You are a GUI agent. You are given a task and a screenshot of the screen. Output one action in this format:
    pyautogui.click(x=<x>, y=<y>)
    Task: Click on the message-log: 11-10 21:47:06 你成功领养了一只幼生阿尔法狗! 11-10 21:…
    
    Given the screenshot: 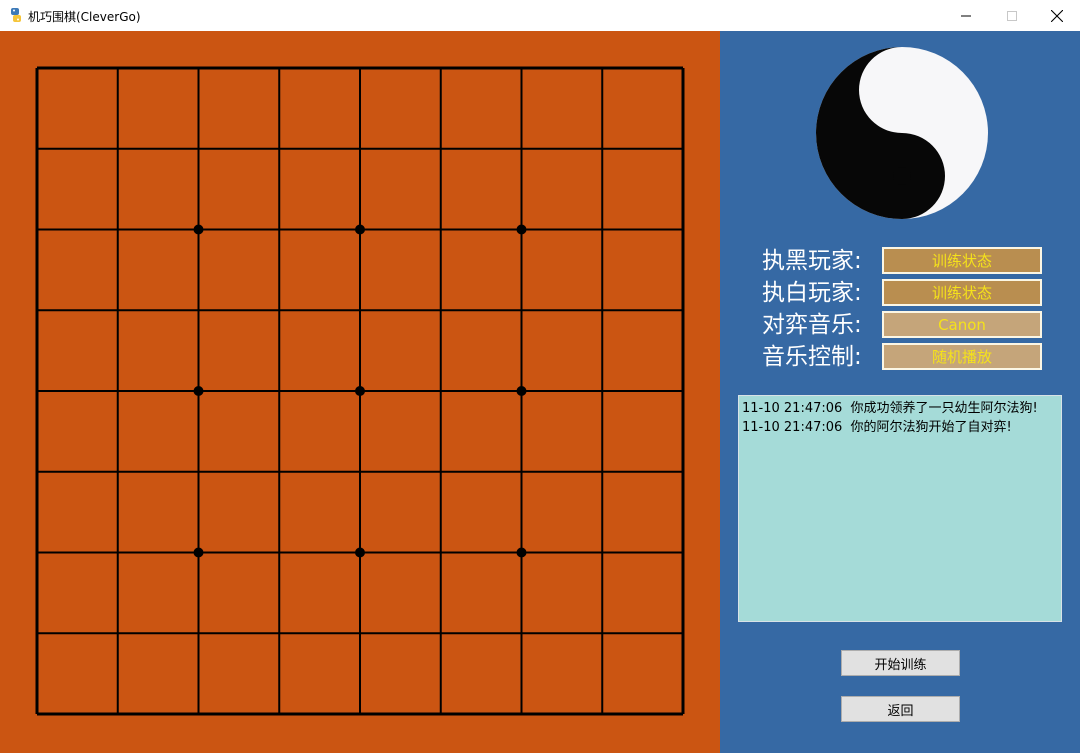 What is the action you would take?
    pyautogui.click(x=900, y=508)
    